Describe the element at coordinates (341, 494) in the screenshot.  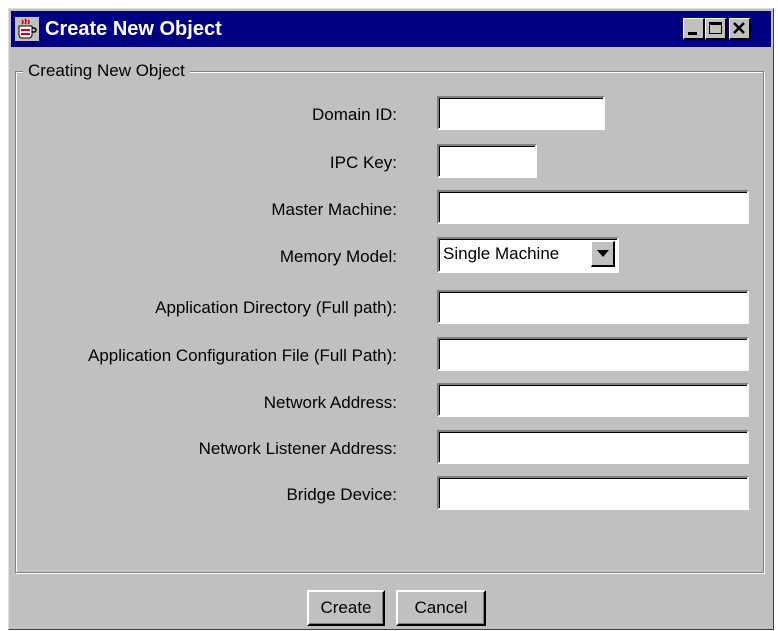
I see `bridge-device-label: Bridge Device:` at that location.